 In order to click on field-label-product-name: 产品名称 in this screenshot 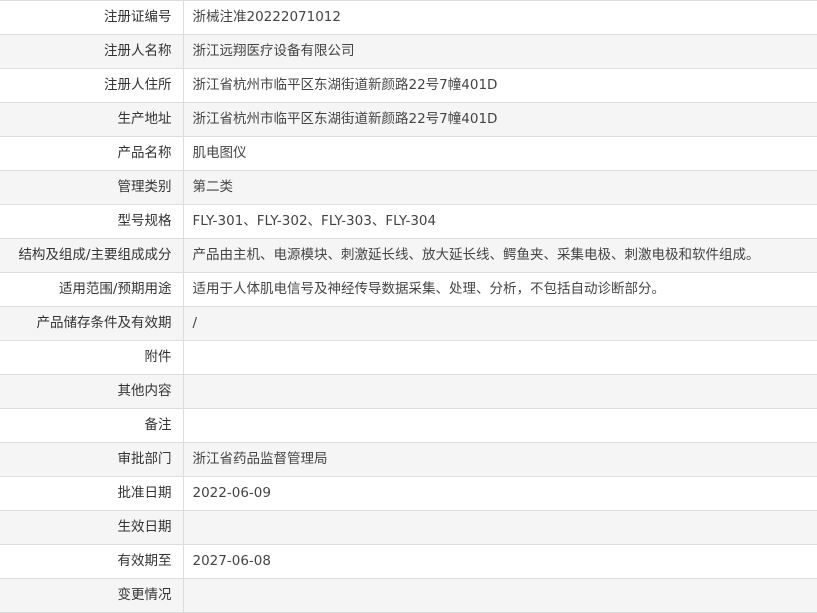, I will do `click(92, 153)`.